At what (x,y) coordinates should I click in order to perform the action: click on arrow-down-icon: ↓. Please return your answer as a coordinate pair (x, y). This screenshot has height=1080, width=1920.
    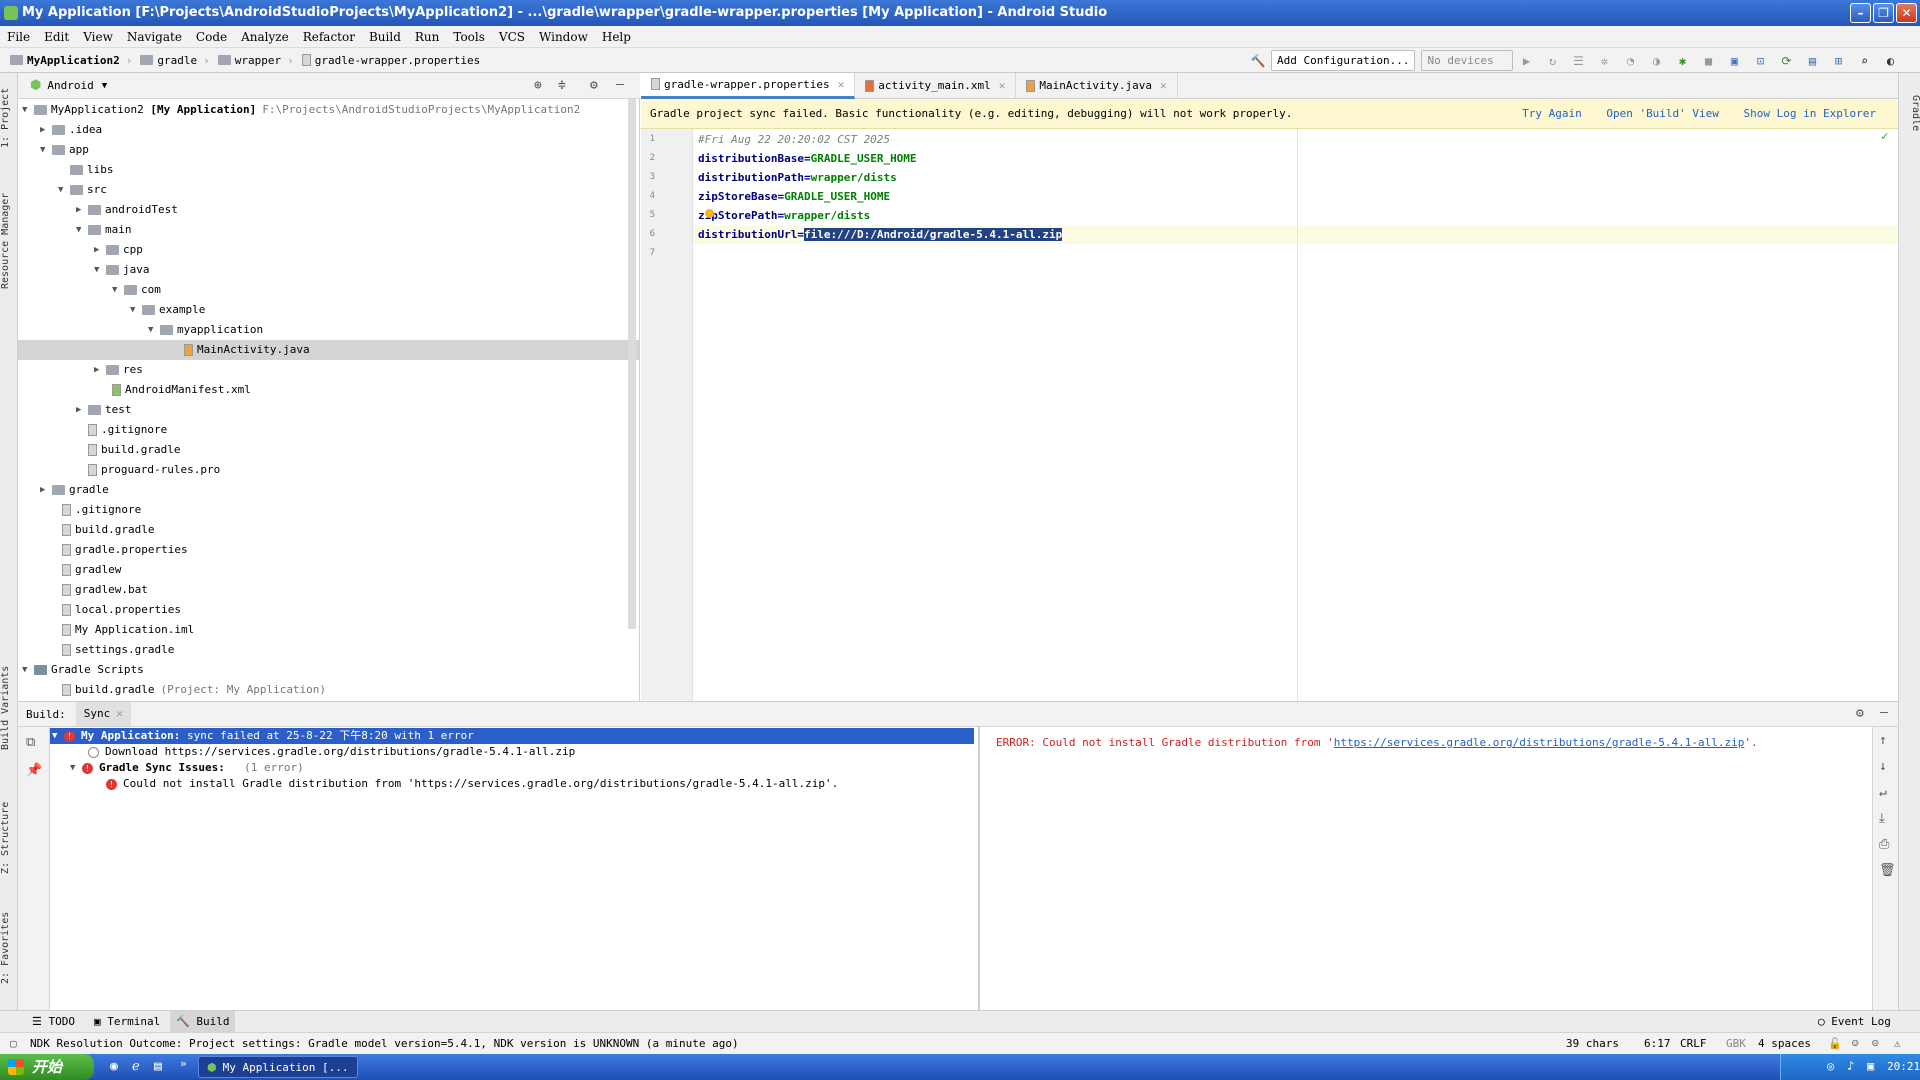
    Looking at the image, I should click on (1883, 766).